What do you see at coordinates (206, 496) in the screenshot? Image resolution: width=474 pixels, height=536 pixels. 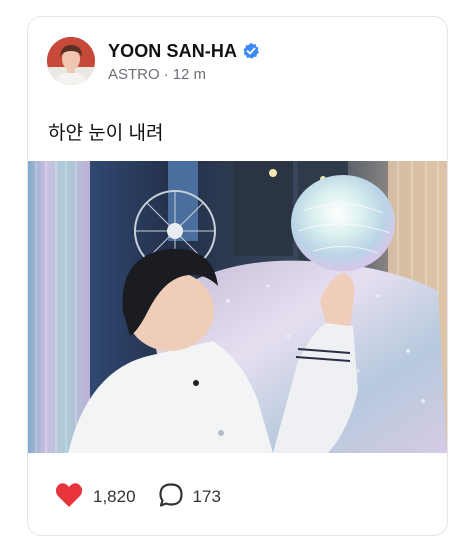 I see `comment-count: 173` at bounding box center [206, 496].